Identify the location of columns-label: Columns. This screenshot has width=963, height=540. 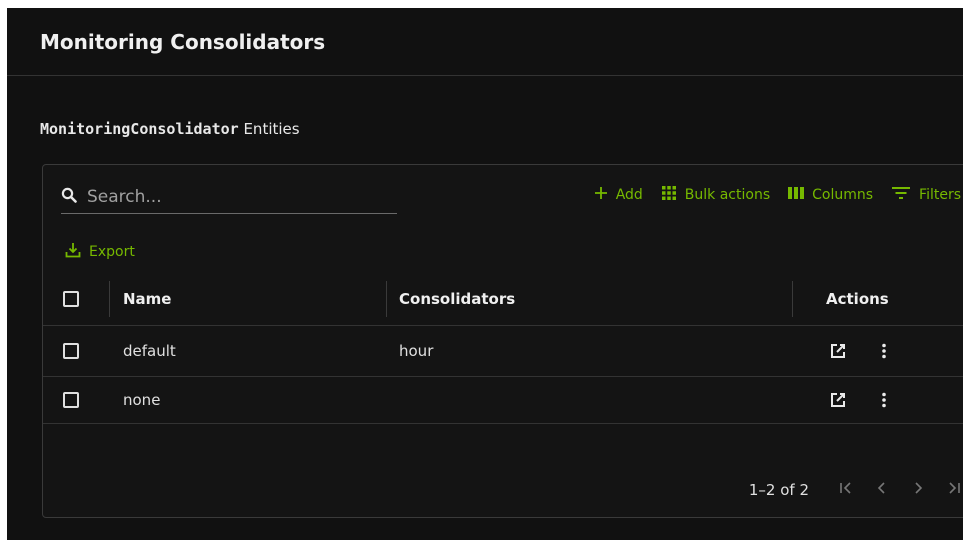
(843, 195).